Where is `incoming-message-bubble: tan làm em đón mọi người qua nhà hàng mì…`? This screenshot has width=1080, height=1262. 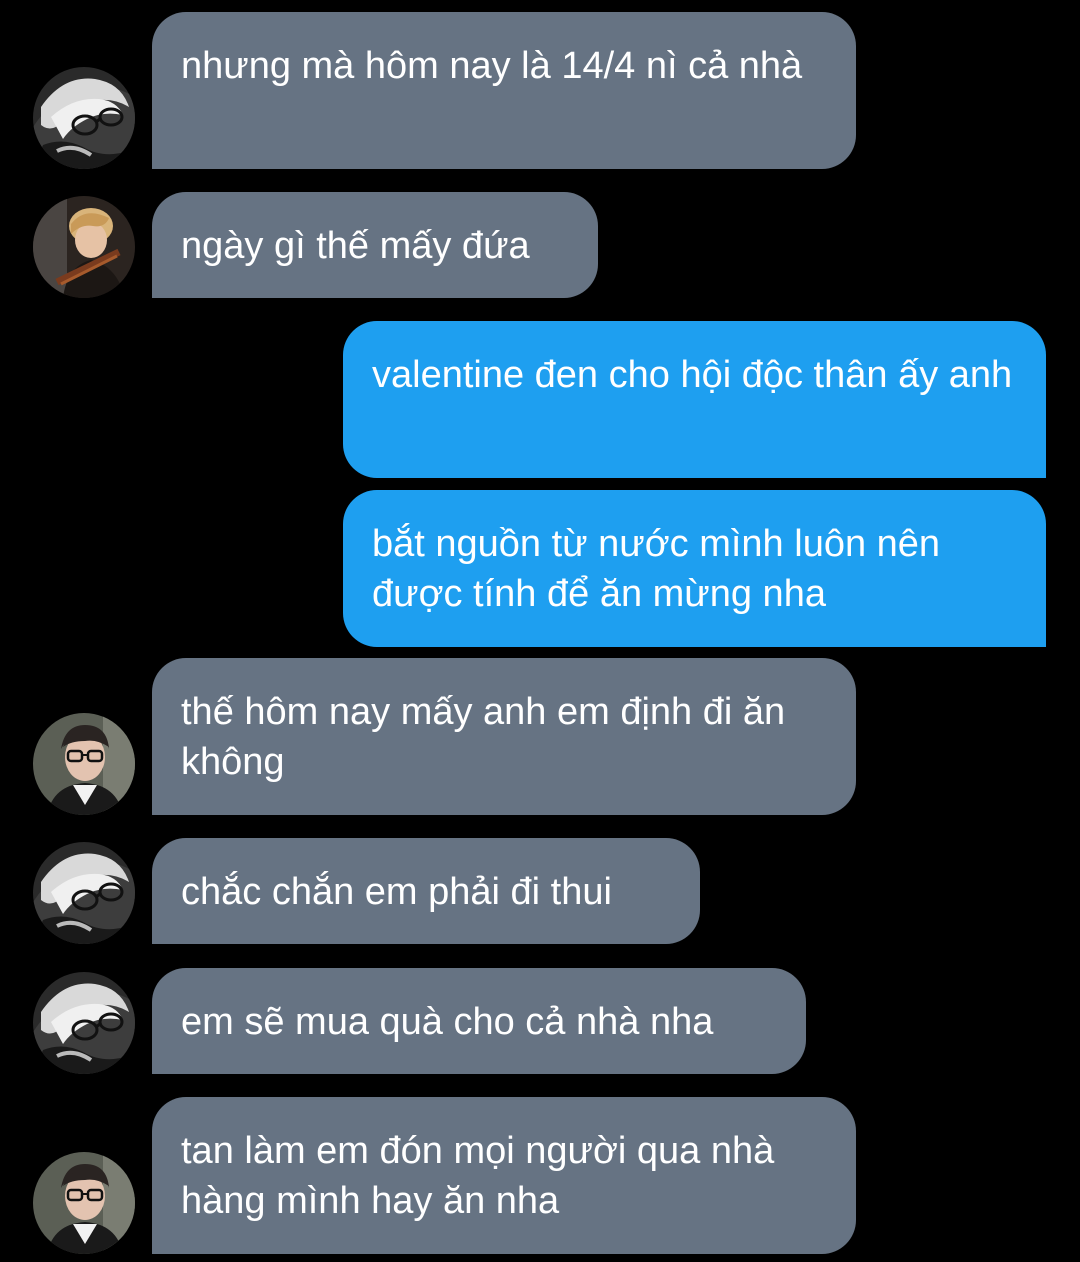
incoming-message-bubble: tan làm em đón mọi người qua nhà hàng mì… is located at coordinates (504, 1175).